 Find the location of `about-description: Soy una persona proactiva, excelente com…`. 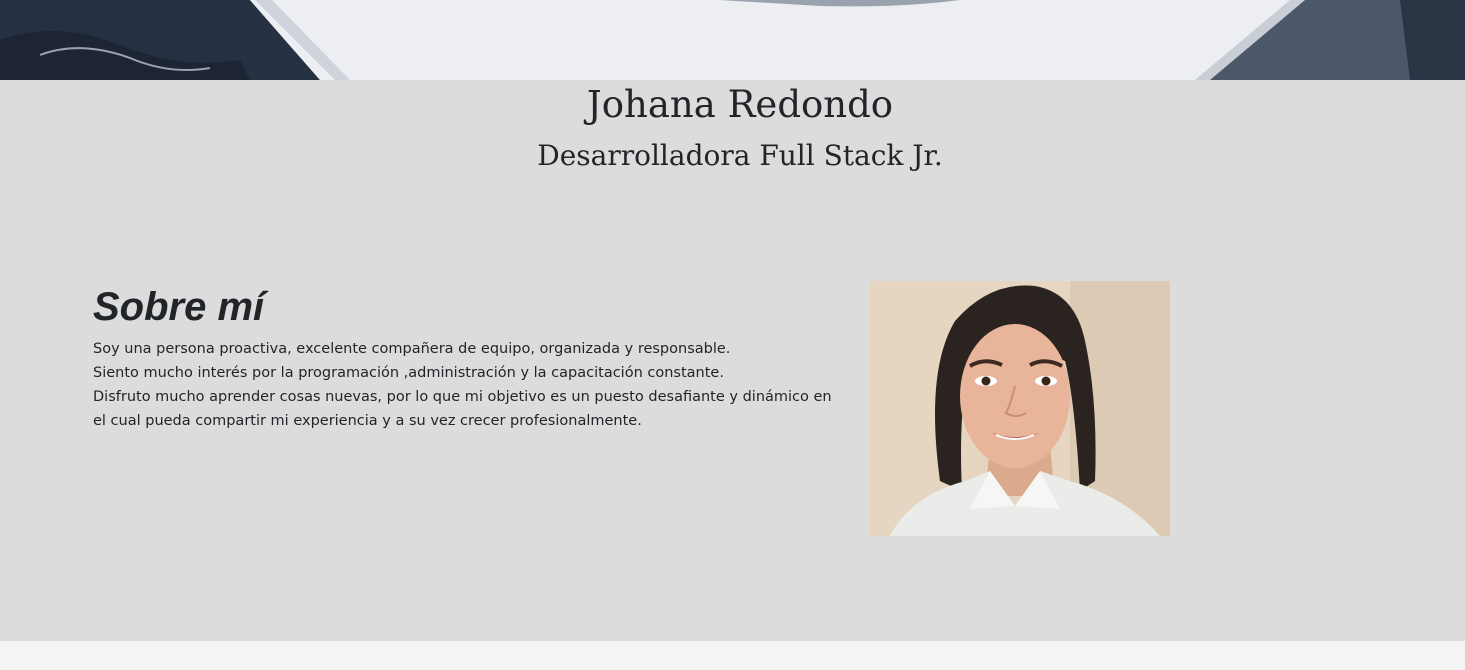

about-description: Soy una persona proactiva, excelente com… is located at coordinates (463, 385).